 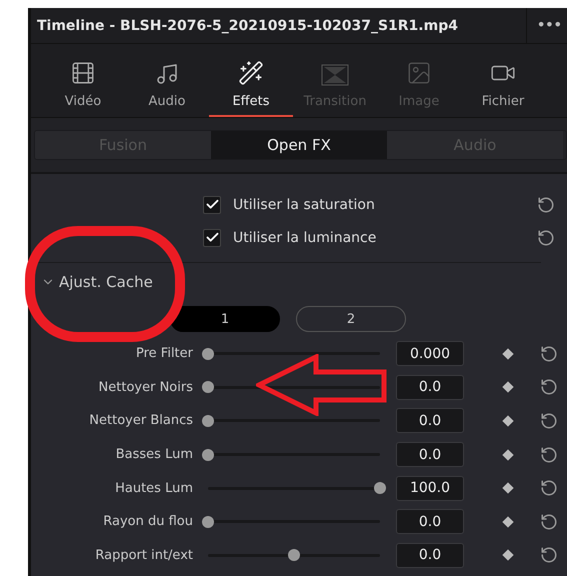 I want to click on window-title: Timeline - BLSH-2076-5_20210915-102037_S1R1.mp4, so click(x=279, y=25).